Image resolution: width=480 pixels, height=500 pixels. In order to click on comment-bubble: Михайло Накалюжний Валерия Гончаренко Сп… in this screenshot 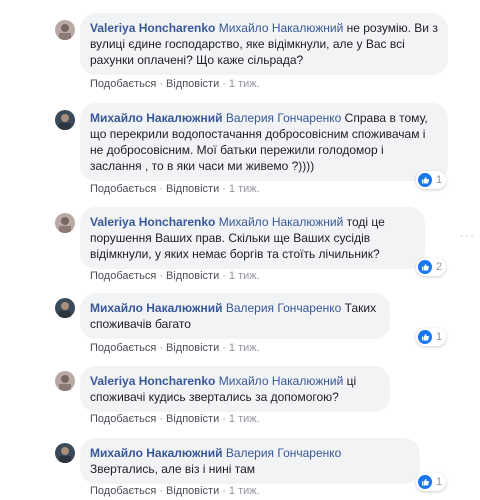, I will do `click(264, 142)`.